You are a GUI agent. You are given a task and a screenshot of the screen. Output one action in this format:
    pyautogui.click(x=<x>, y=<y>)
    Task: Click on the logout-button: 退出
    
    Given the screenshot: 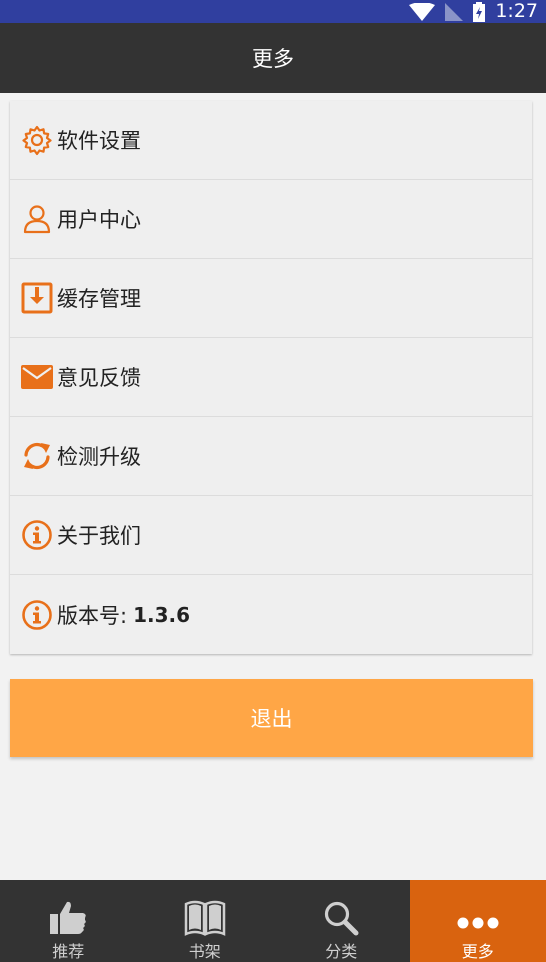 What is the action you would take?
    pyautogui.click(x=271, y=718)
    